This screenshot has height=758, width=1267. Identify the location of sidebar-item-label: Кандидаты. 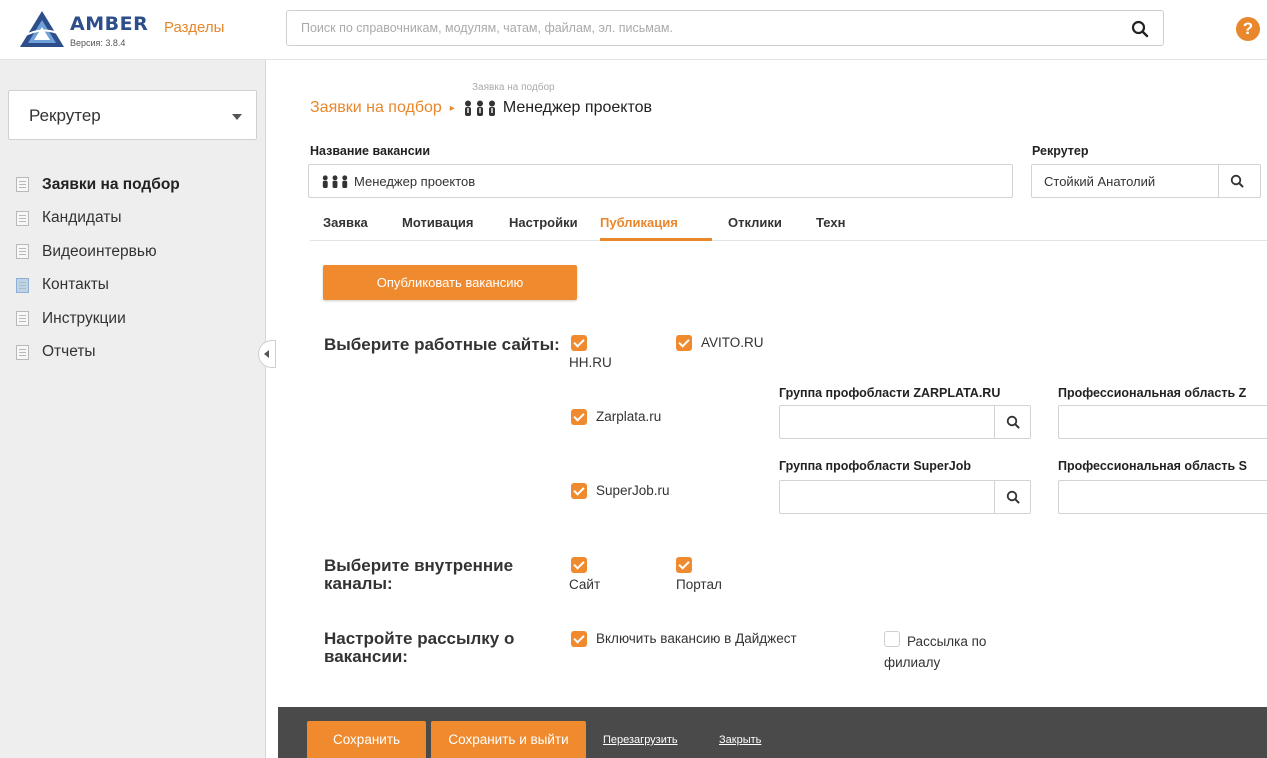
(82, 218).